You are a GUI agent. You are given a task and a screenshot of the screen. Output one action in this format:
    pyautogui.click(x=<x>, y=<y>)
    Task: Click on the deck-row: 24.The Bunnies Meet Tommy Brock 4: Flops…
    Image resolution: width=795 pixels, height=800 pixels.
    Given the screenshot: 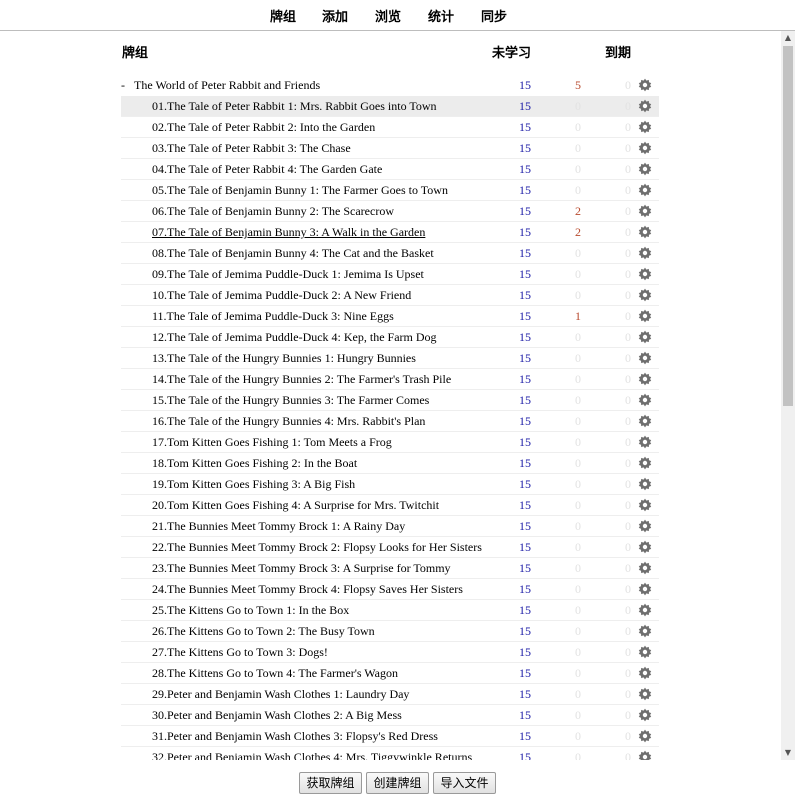 What is the action you would take?
    pyautogui.click(x=390, y=589)
    